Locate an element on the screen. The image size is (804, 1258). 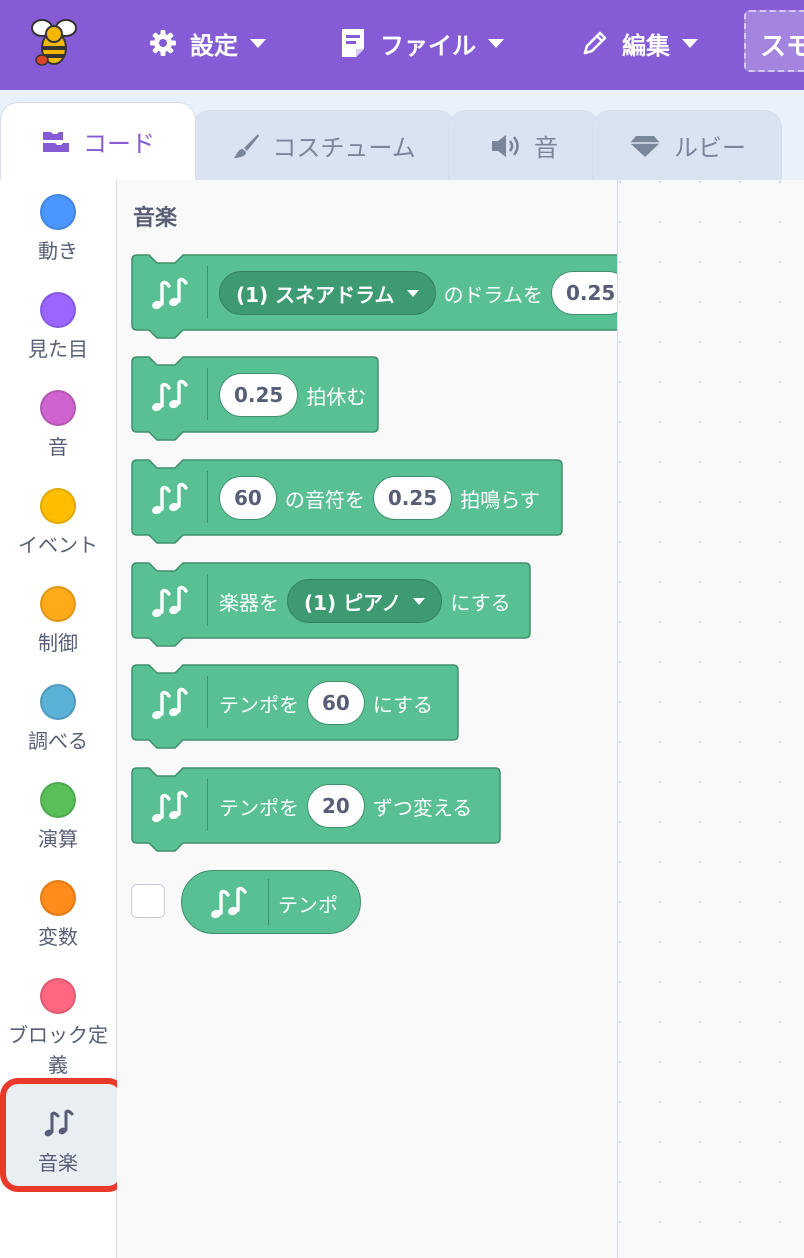
instrument-dropdown: (1) ピアノ is located at coordinates (365, 601).